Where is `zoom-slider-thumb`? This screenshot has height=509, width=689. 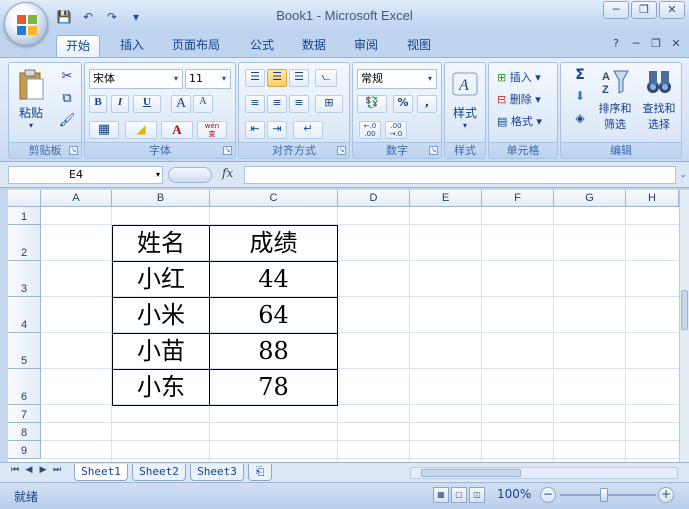
zoom-slider-thumb is located at coordinates (604, 495).